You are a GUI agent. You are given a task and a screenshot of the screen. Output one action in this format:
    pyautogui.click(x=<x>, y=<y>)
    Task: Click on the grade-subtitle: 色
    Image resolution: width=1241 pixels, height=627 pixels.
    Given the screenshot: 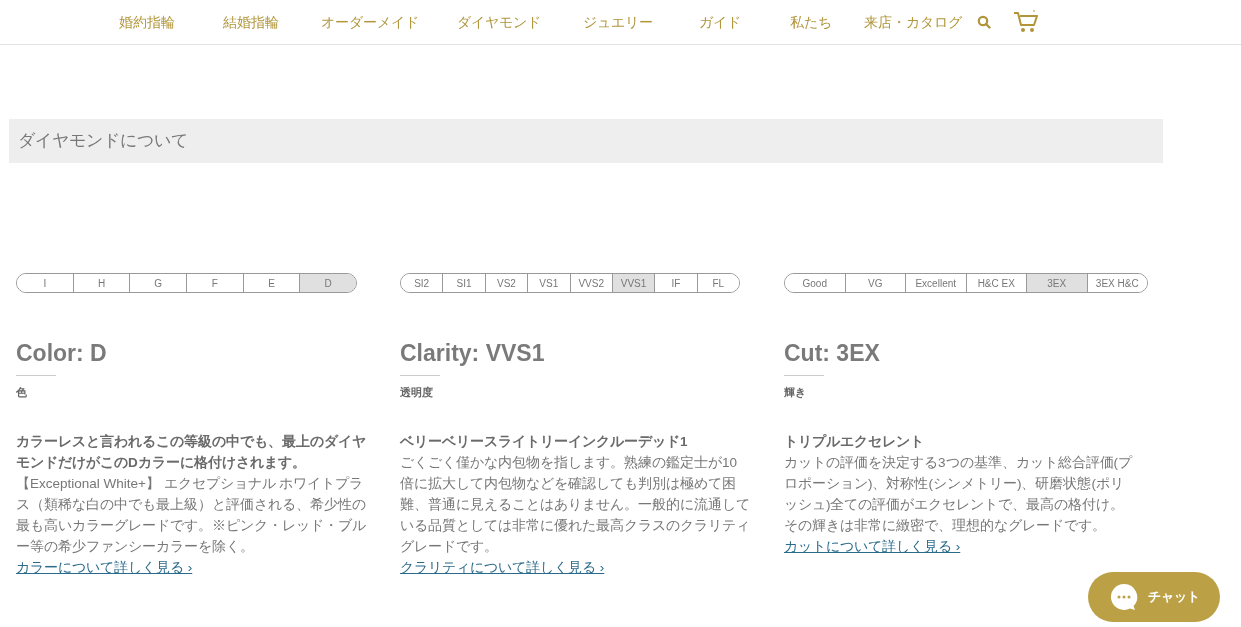 What is the action you would take?
    pyautogui.click(x=22, y=392)
    